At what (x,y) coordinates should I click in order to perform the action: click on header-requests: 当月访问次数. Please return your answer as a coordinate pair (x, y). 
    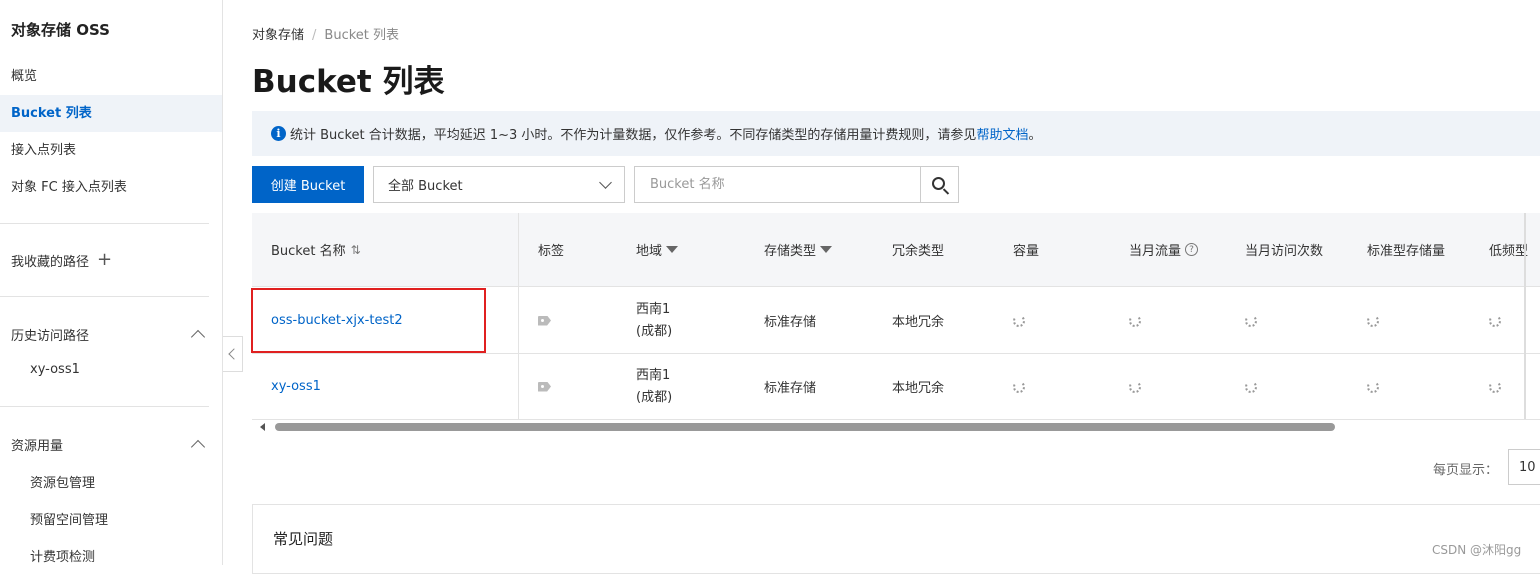
    Looking at the image, I should click on (1284, 251).